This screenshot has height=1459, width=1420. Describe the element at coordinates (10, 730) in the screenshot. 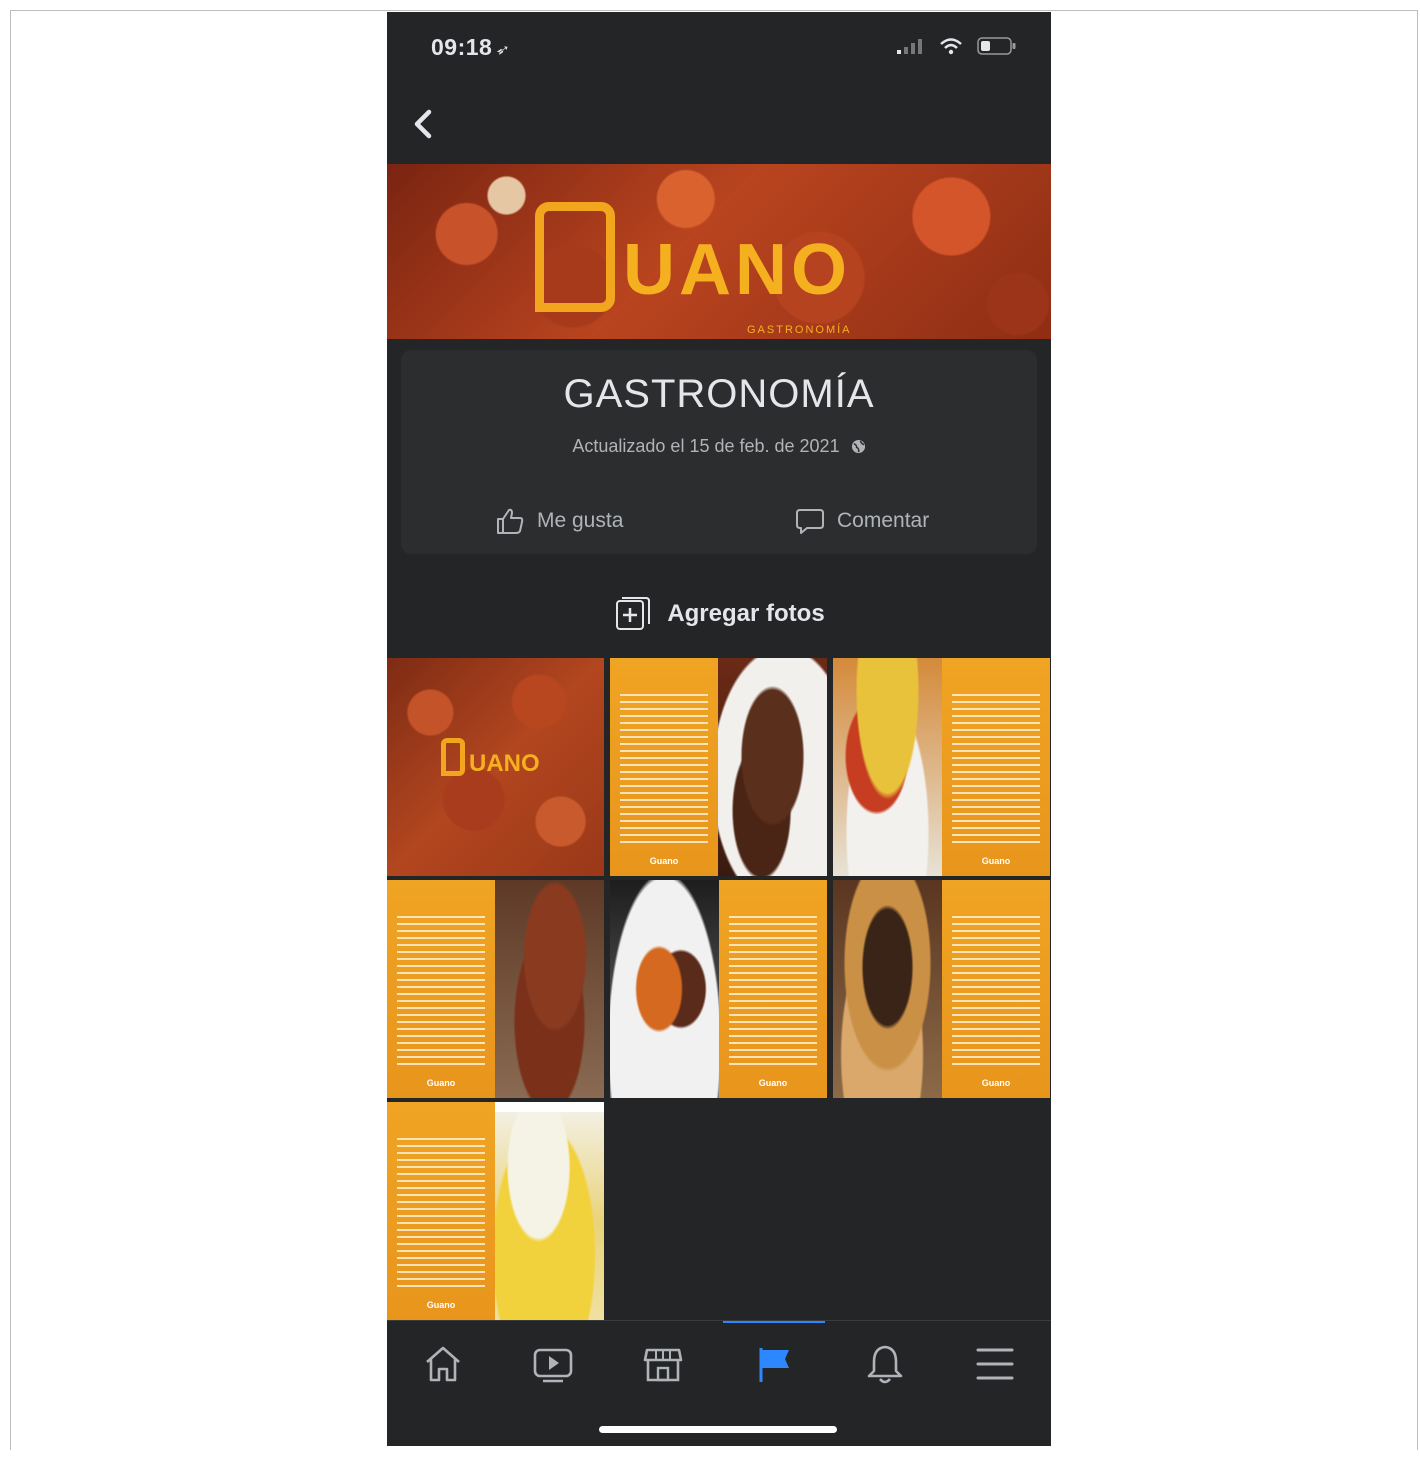

I see `frame-border-left` at that location.